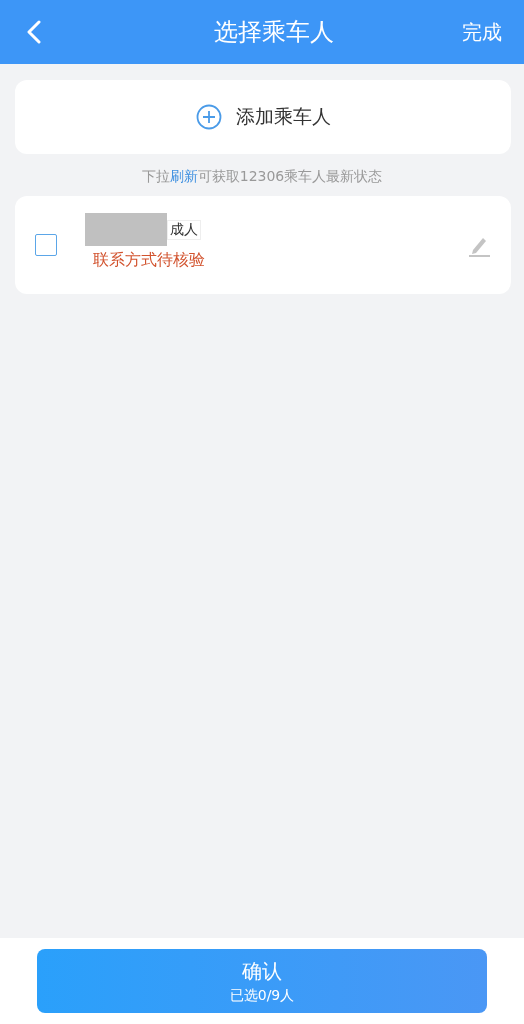  I want to click on passenger-card: 成人 联系方式待核验, so click(263, 245).